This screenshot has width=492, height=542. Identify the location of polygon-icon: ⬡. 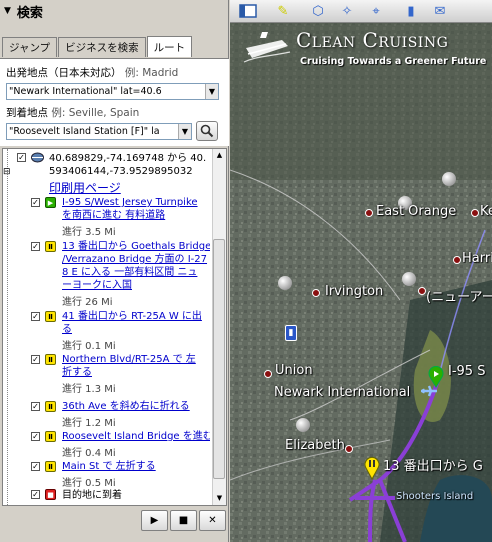
(318, 11).